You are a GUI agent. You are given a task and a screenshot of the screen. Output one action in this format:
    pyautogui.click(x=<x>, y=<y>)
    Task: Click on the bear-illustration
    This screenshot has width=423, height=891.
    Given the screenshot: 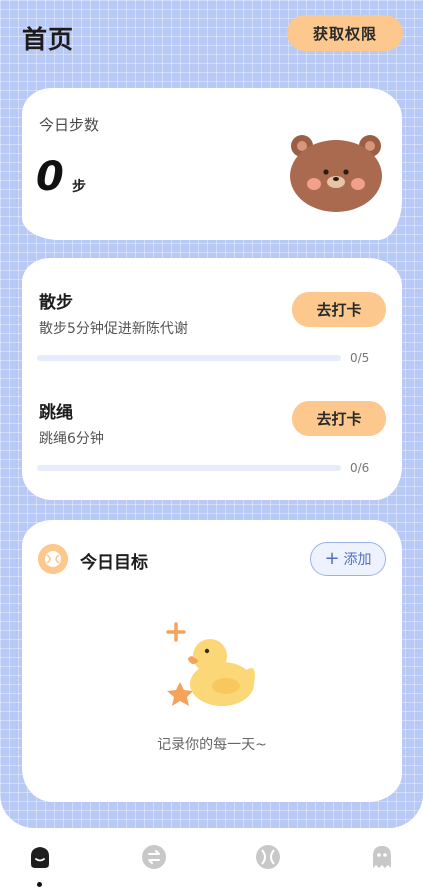 What is the action you would take?
    pyautogui.click(x=336, y=173)
    